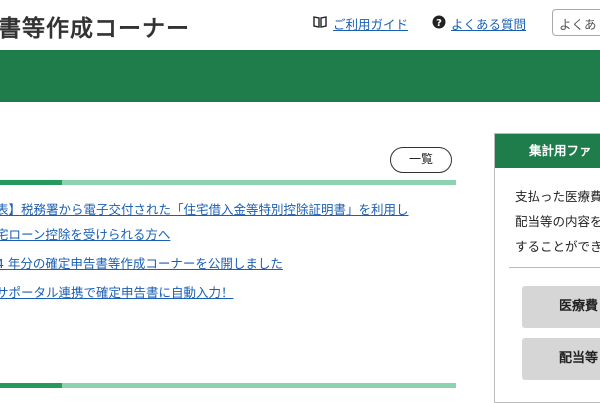  Describe the element at coordinates (141, 264) in the screenshot. I see `news-item: 4 年分の確定申告書等作成コーナーを公開しました` at that location.